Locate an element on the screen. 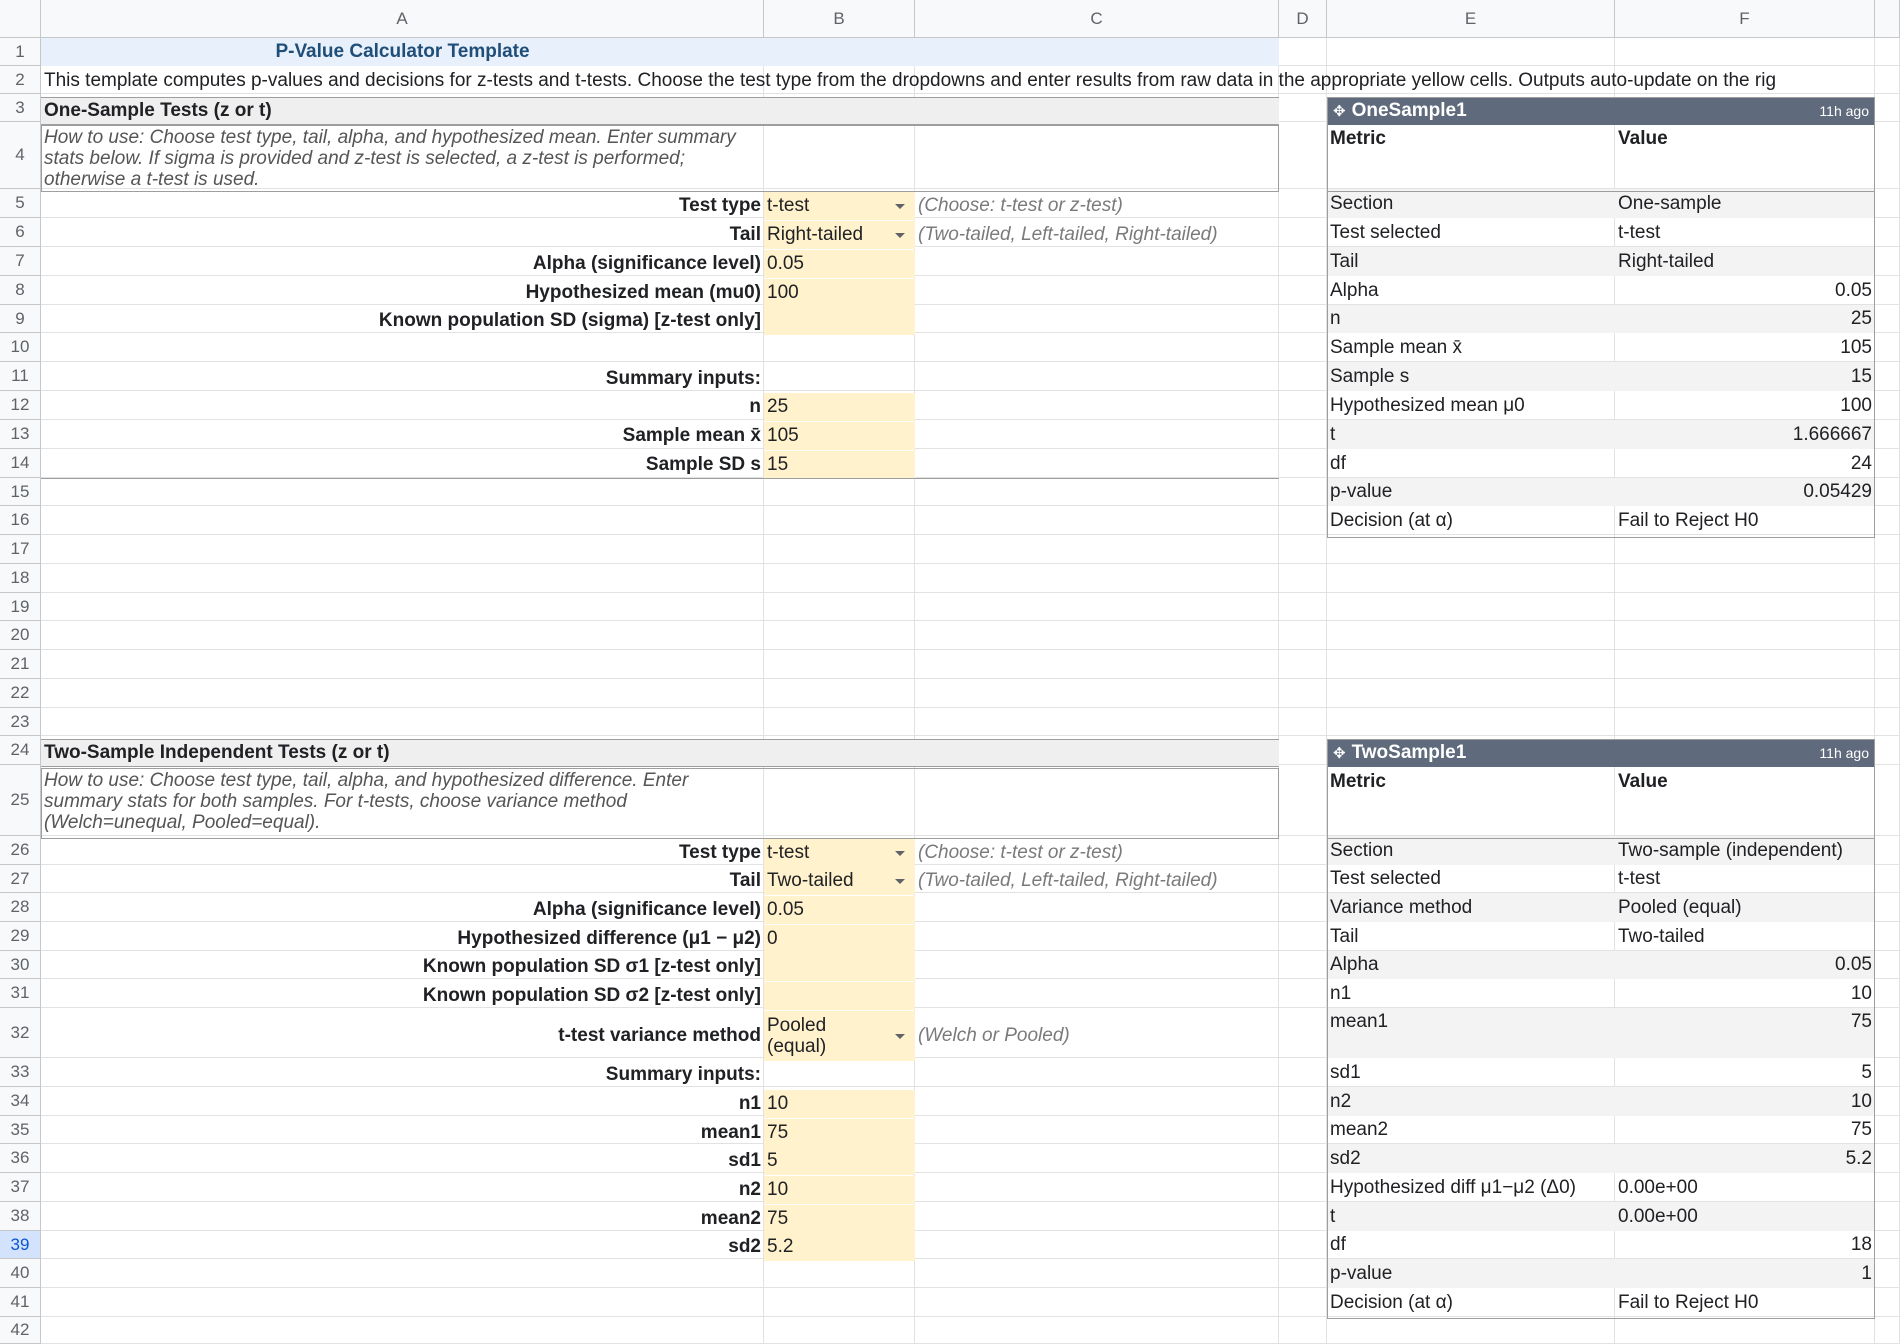 This screenshot has width=1900, height=1344. twosample-metric-cell: df is located at coordinates (1471, 1245).